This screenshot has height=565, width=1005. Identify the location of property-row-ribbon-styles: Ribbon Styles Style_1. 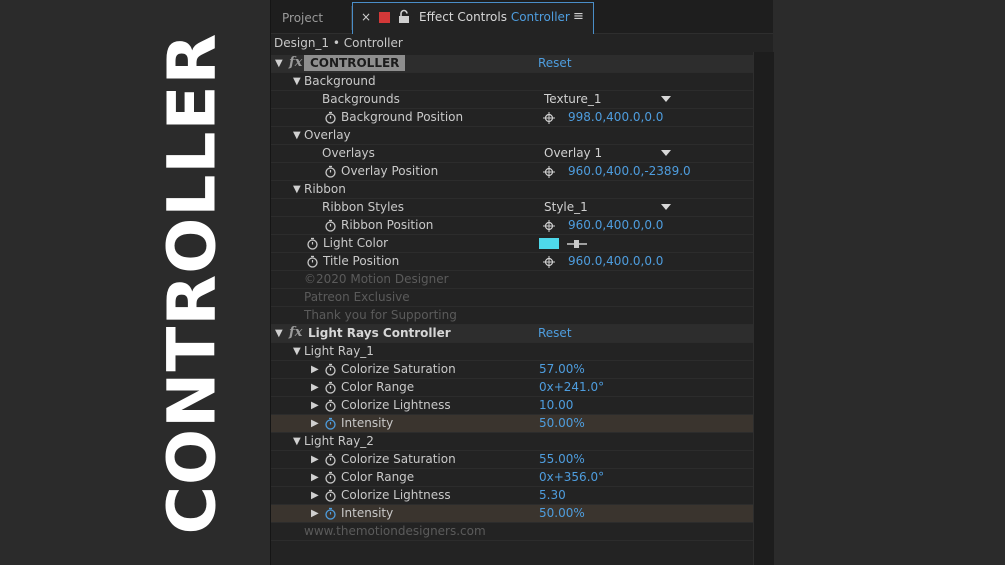
(512, 208).